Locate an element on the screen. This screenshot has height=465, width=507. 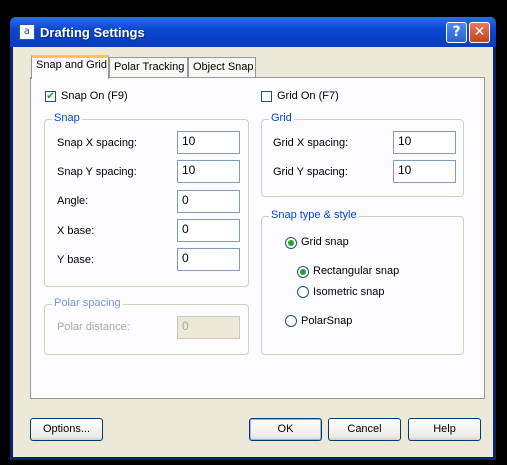
polar-distance-label: Polar distance: is located at coordinates (93, 327).